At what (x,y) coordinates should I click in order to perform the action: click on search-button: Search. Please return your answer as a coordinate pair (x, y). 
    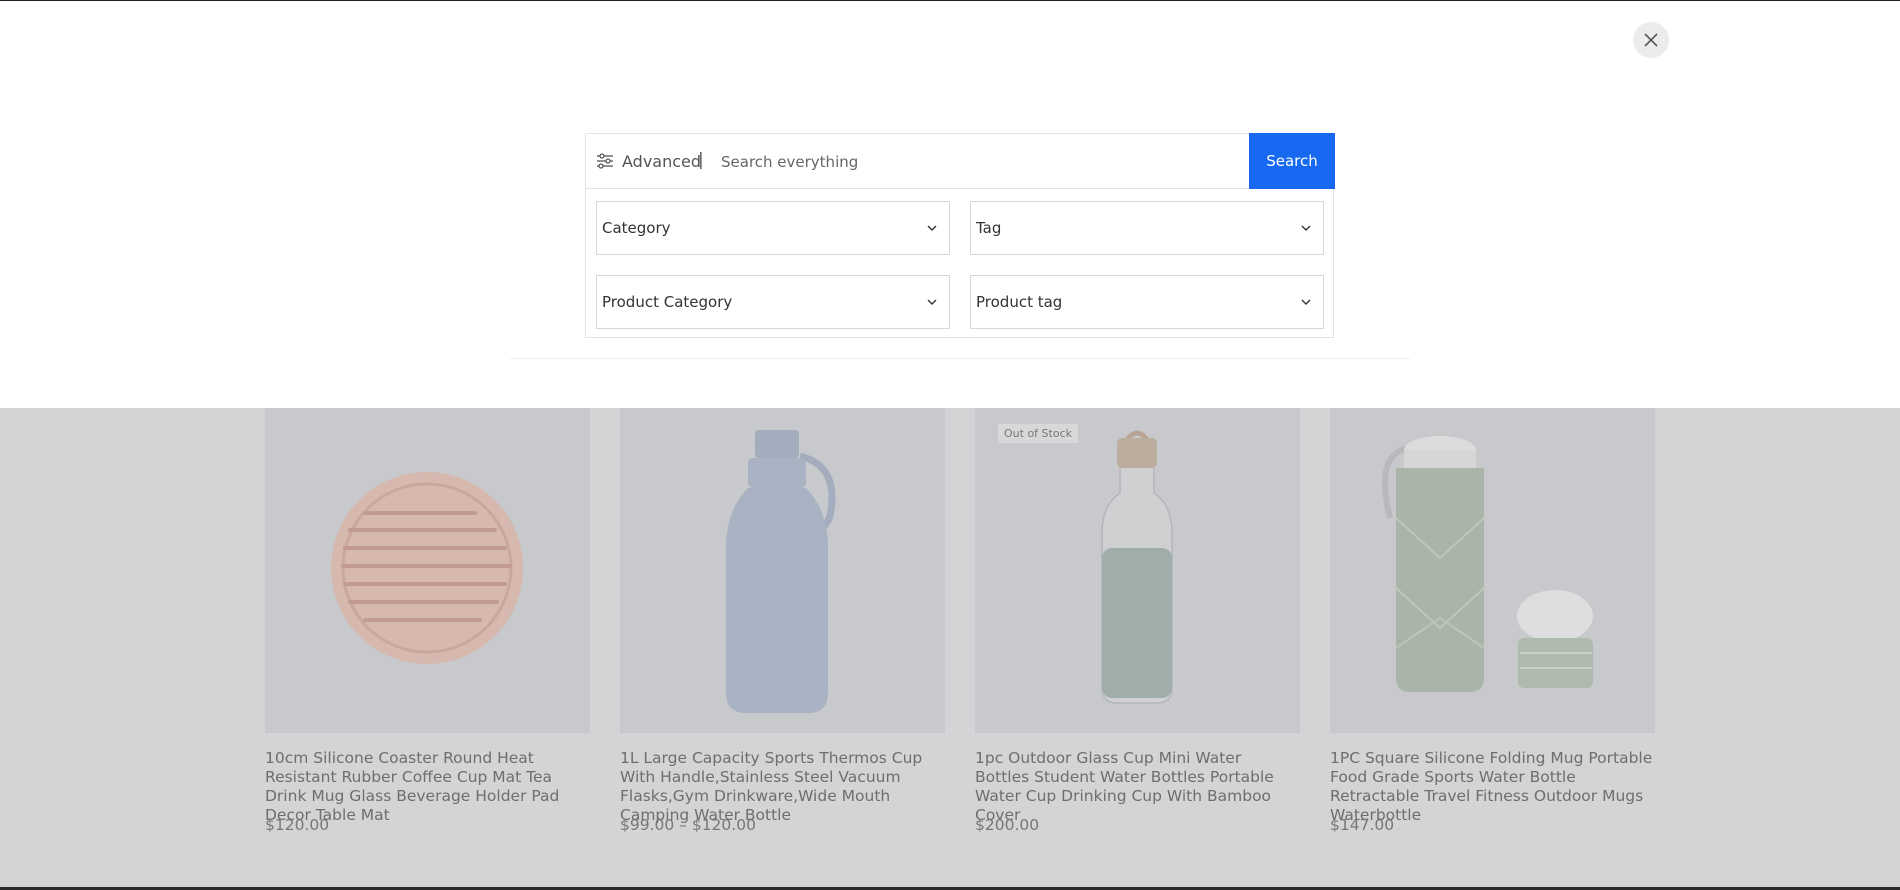
    Looking at the image, I should click on (1292, 161).